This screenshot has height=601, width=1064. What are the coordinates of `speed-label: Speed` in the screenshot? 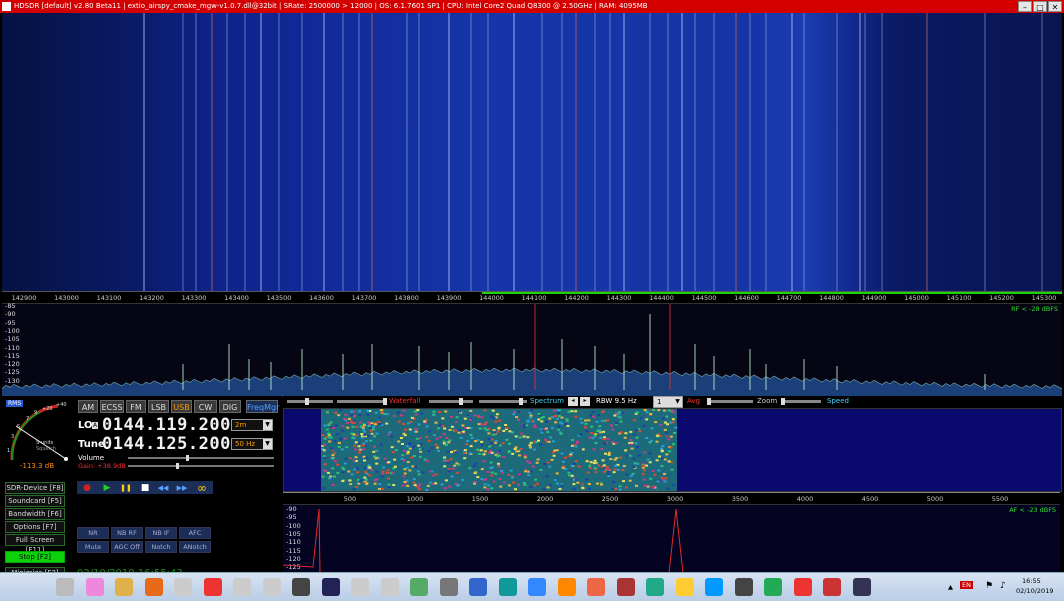 It's located at (838, 401).